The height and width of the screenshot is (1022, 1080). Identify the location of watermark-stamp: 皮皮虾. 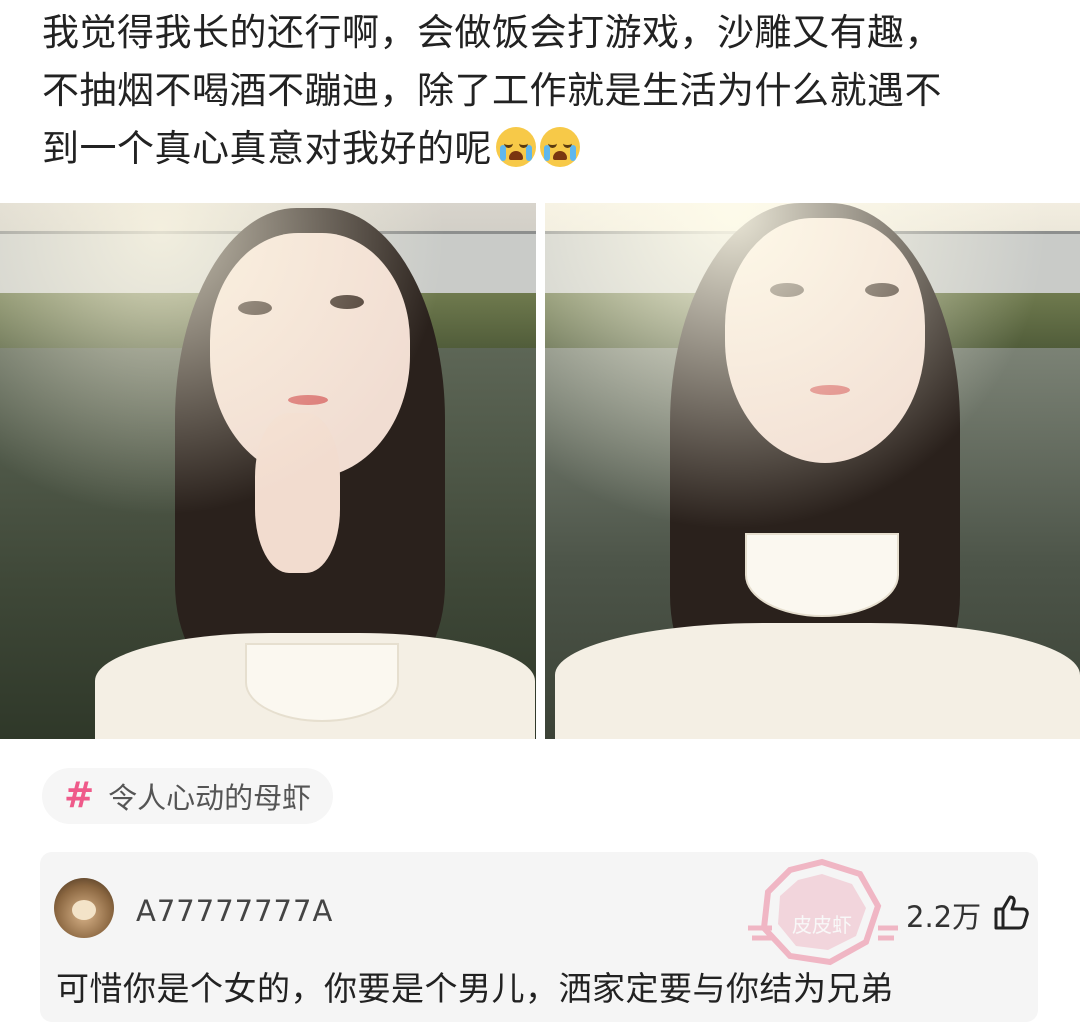
(823, 912).